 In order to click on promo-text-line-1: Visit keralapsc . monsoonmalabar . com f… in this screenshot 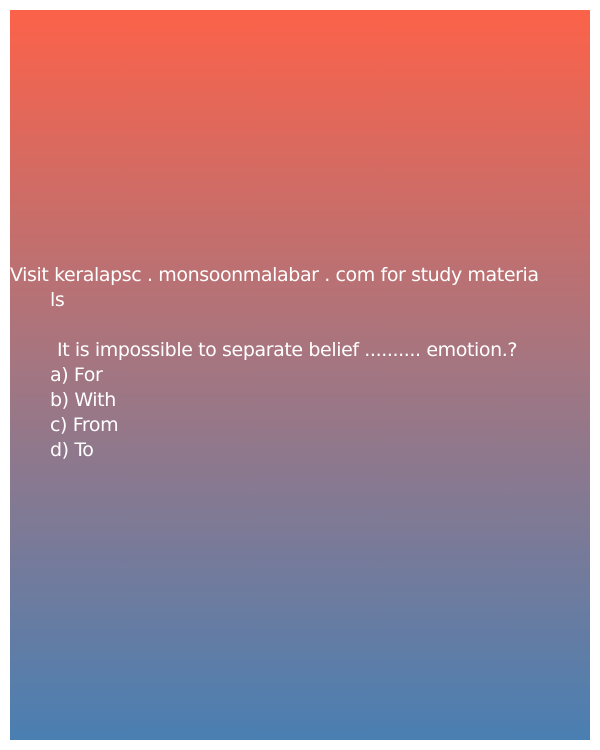, I will do `click(274, 275)`.